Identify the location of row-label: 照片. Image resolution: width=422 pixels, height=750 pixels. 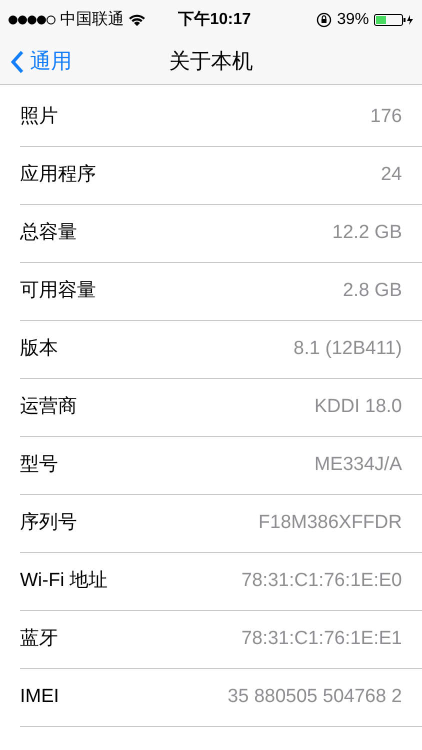
(39, 117).